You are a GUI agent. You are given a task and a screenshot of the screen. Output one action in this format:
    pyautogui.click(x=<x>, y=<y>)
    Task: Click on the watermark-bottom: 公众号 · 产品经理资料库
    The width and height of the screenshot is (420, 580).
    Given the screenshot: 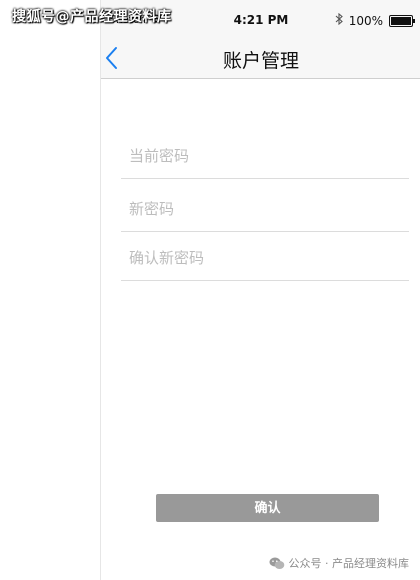 What is the action you would take?
    pyautogui.click(x=339, y=563)
    